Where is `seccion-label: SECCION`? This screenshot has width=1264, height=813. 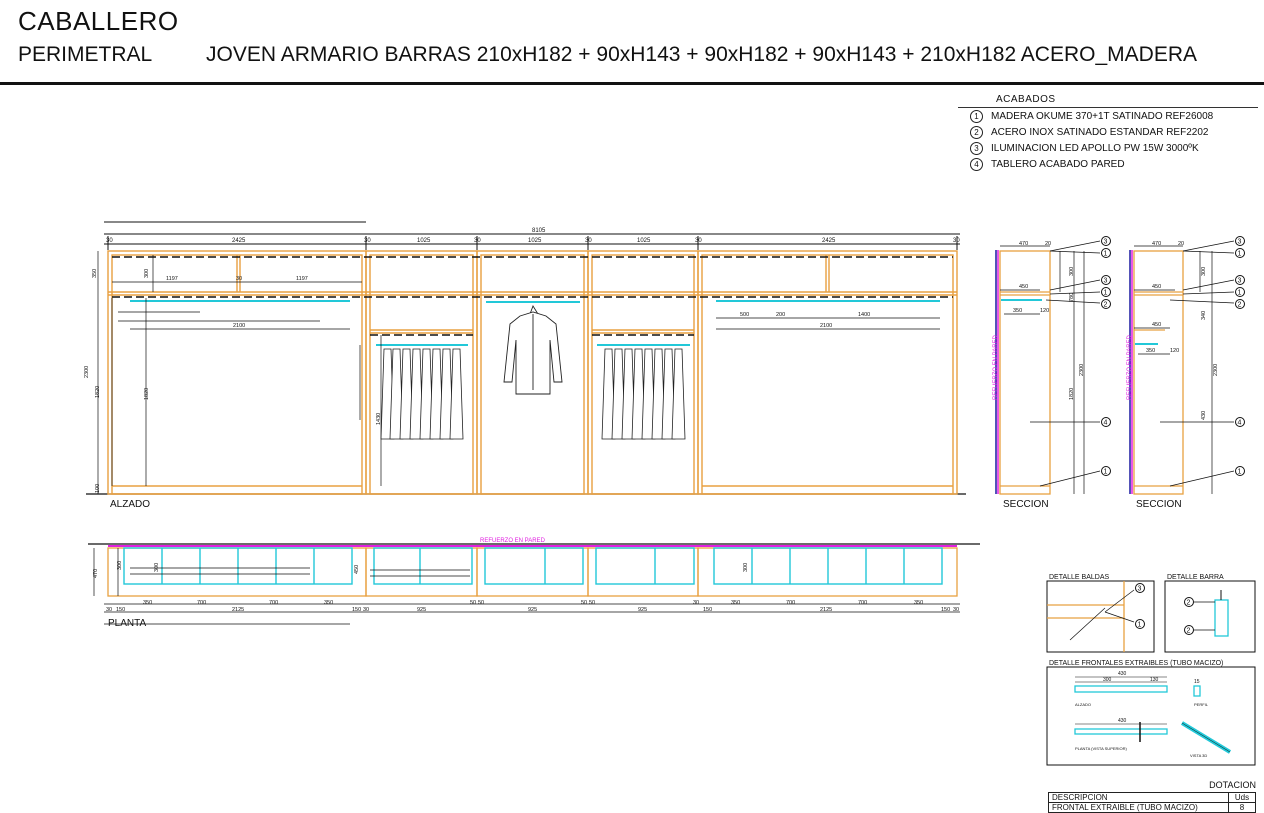
seccion-label: SECCION is located at coordinates (1026, 504).